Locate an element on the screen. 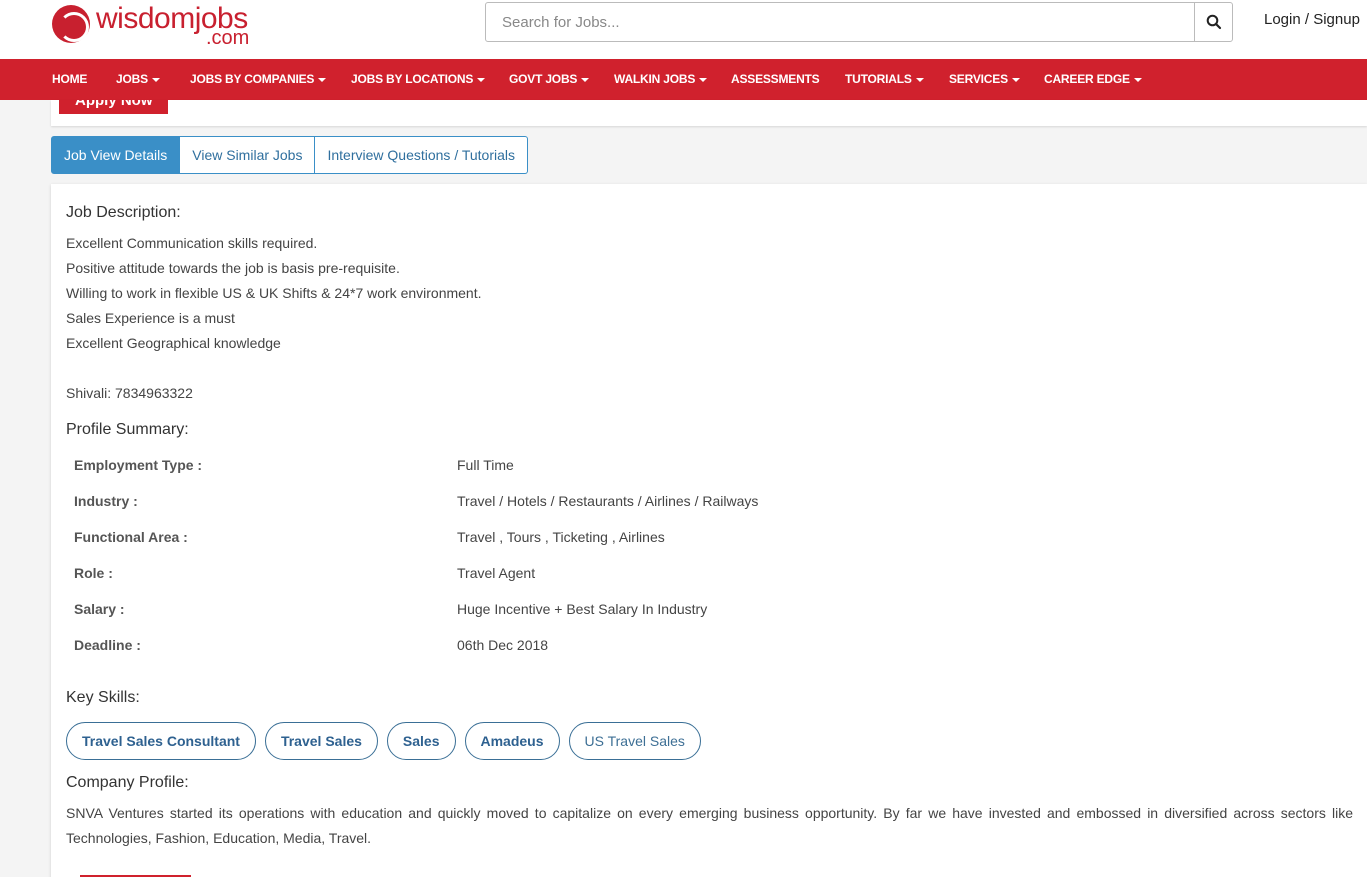 The height and width of the screenshot is (877, 1367). search-input is located at coordinates (840, 22).